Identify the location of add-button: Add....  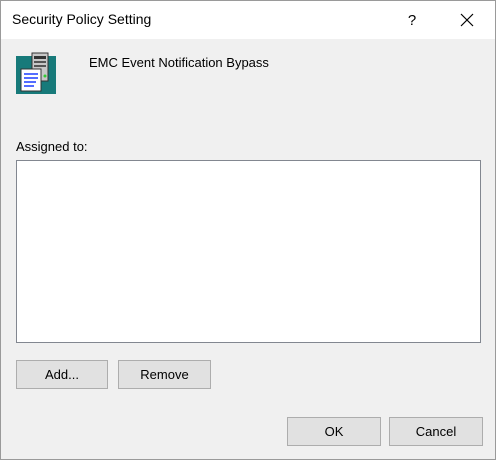
(62, 374).